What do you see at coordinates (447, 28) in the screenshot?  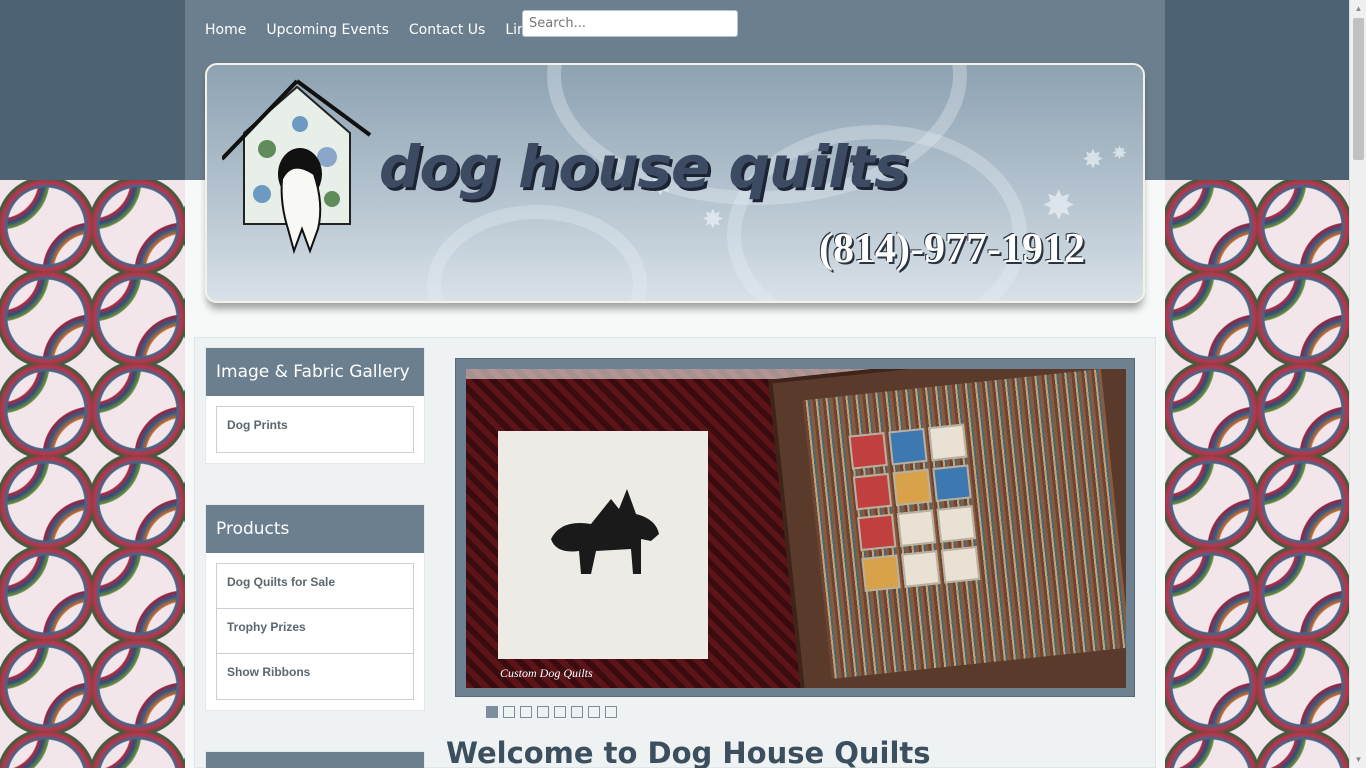 I see `nav-contact-us: Contact Us` at bounding box center [447, 28].